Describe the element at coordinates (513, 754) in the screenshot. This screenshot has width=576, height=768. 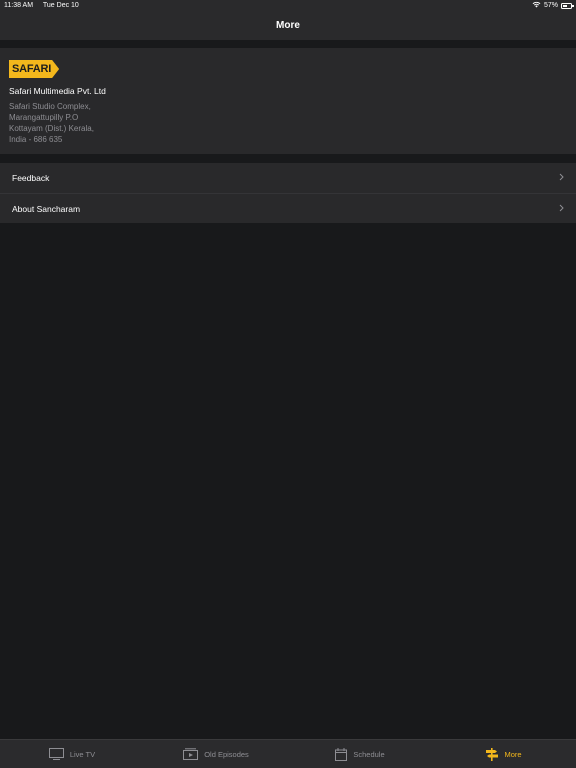
I see `tab-label: More` at that location.